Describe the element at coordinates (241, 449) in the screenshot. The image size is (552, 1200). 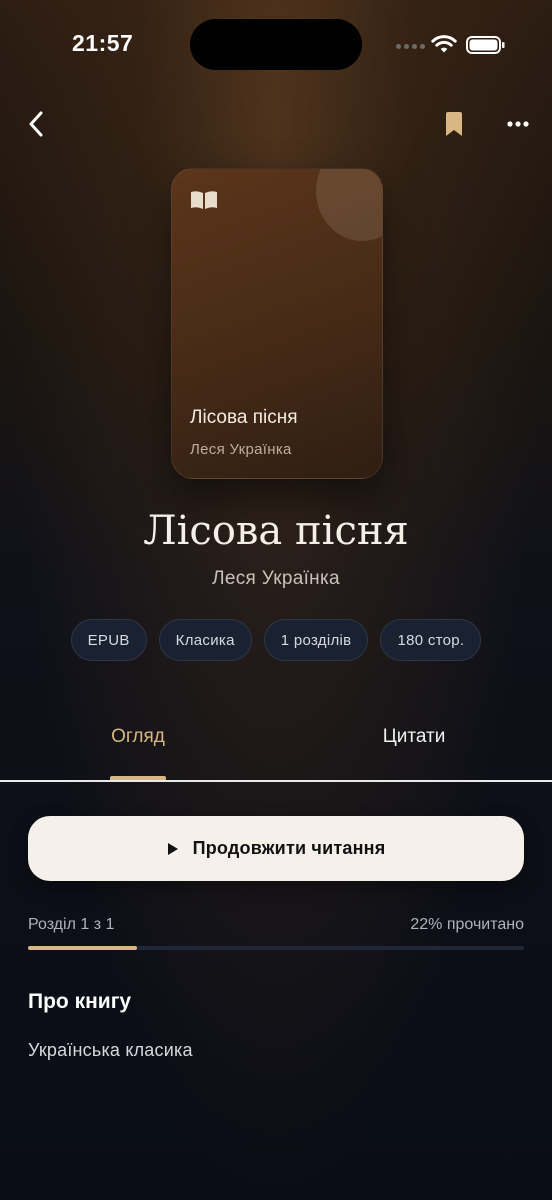
I see `cover-author: Леся Українка` at that location.